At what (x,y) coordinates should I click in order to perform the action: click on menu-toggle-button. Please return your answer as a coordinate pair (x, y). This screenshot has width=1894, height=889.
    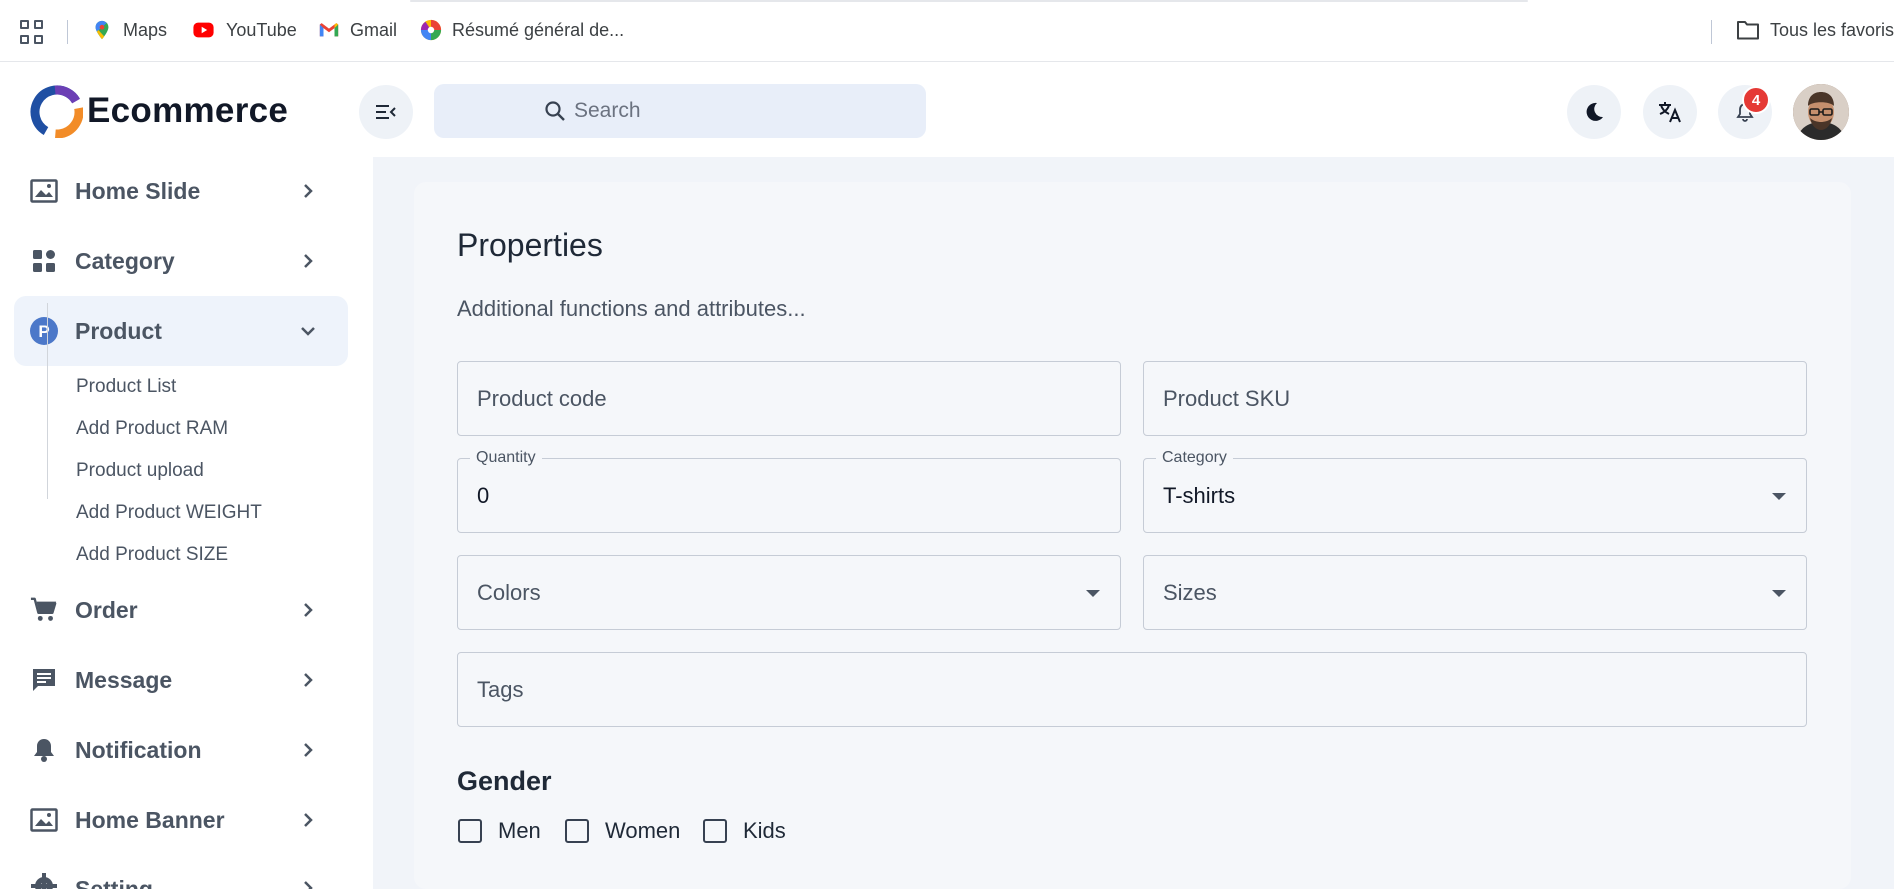
    Looking at the image, I should click on (386, 112).